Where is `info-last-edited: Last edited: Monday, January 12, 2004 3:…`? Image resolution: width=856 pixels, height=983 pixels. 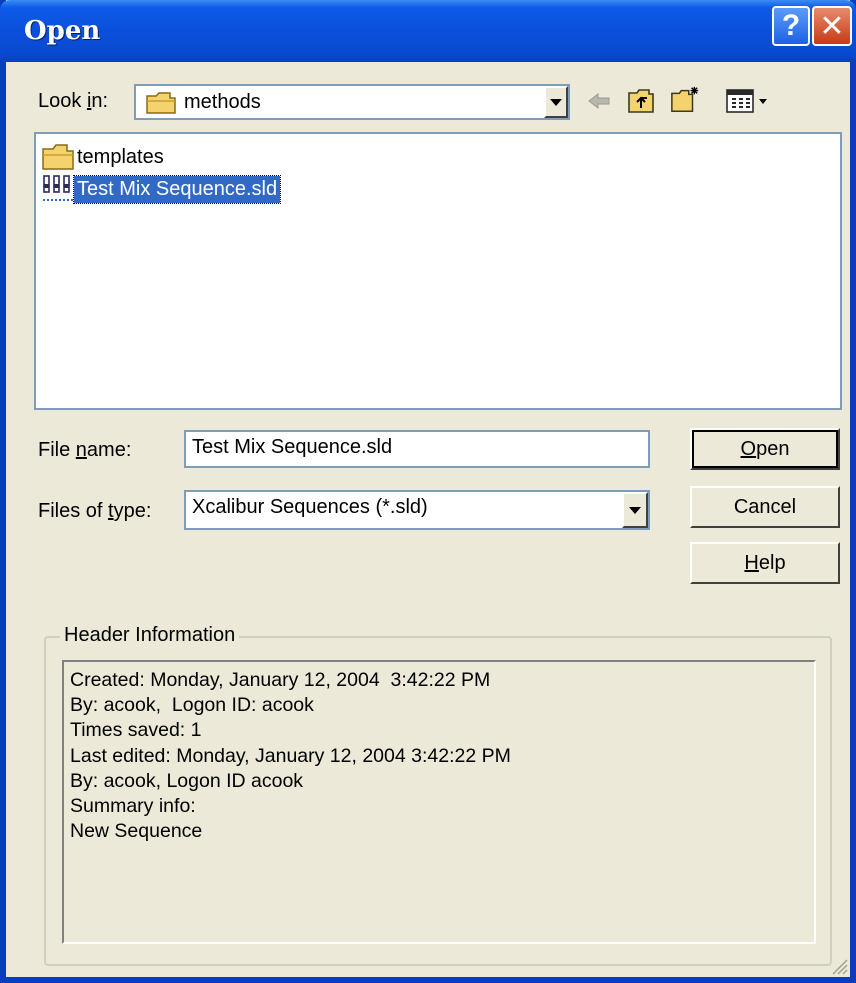
info-last-edited: Last edited: Monday, January 12, 2004 3:… is located at coordinates (290, 755).